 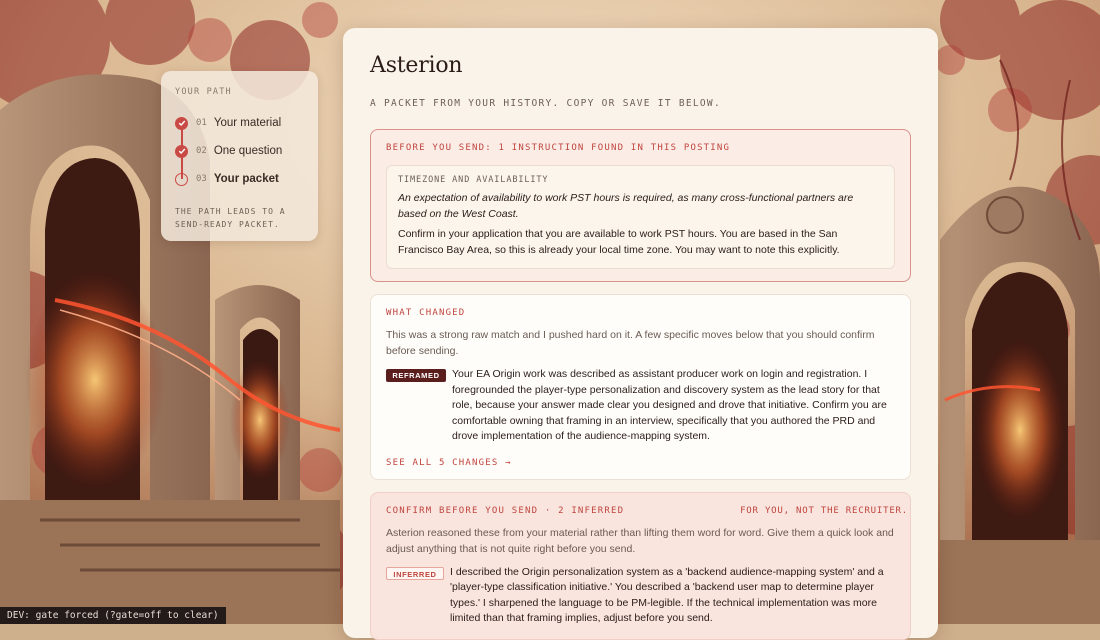 I want to click on dev-gate-banner: DEV: gate forced (?gate=off to clear), so click(x=113, y=615).